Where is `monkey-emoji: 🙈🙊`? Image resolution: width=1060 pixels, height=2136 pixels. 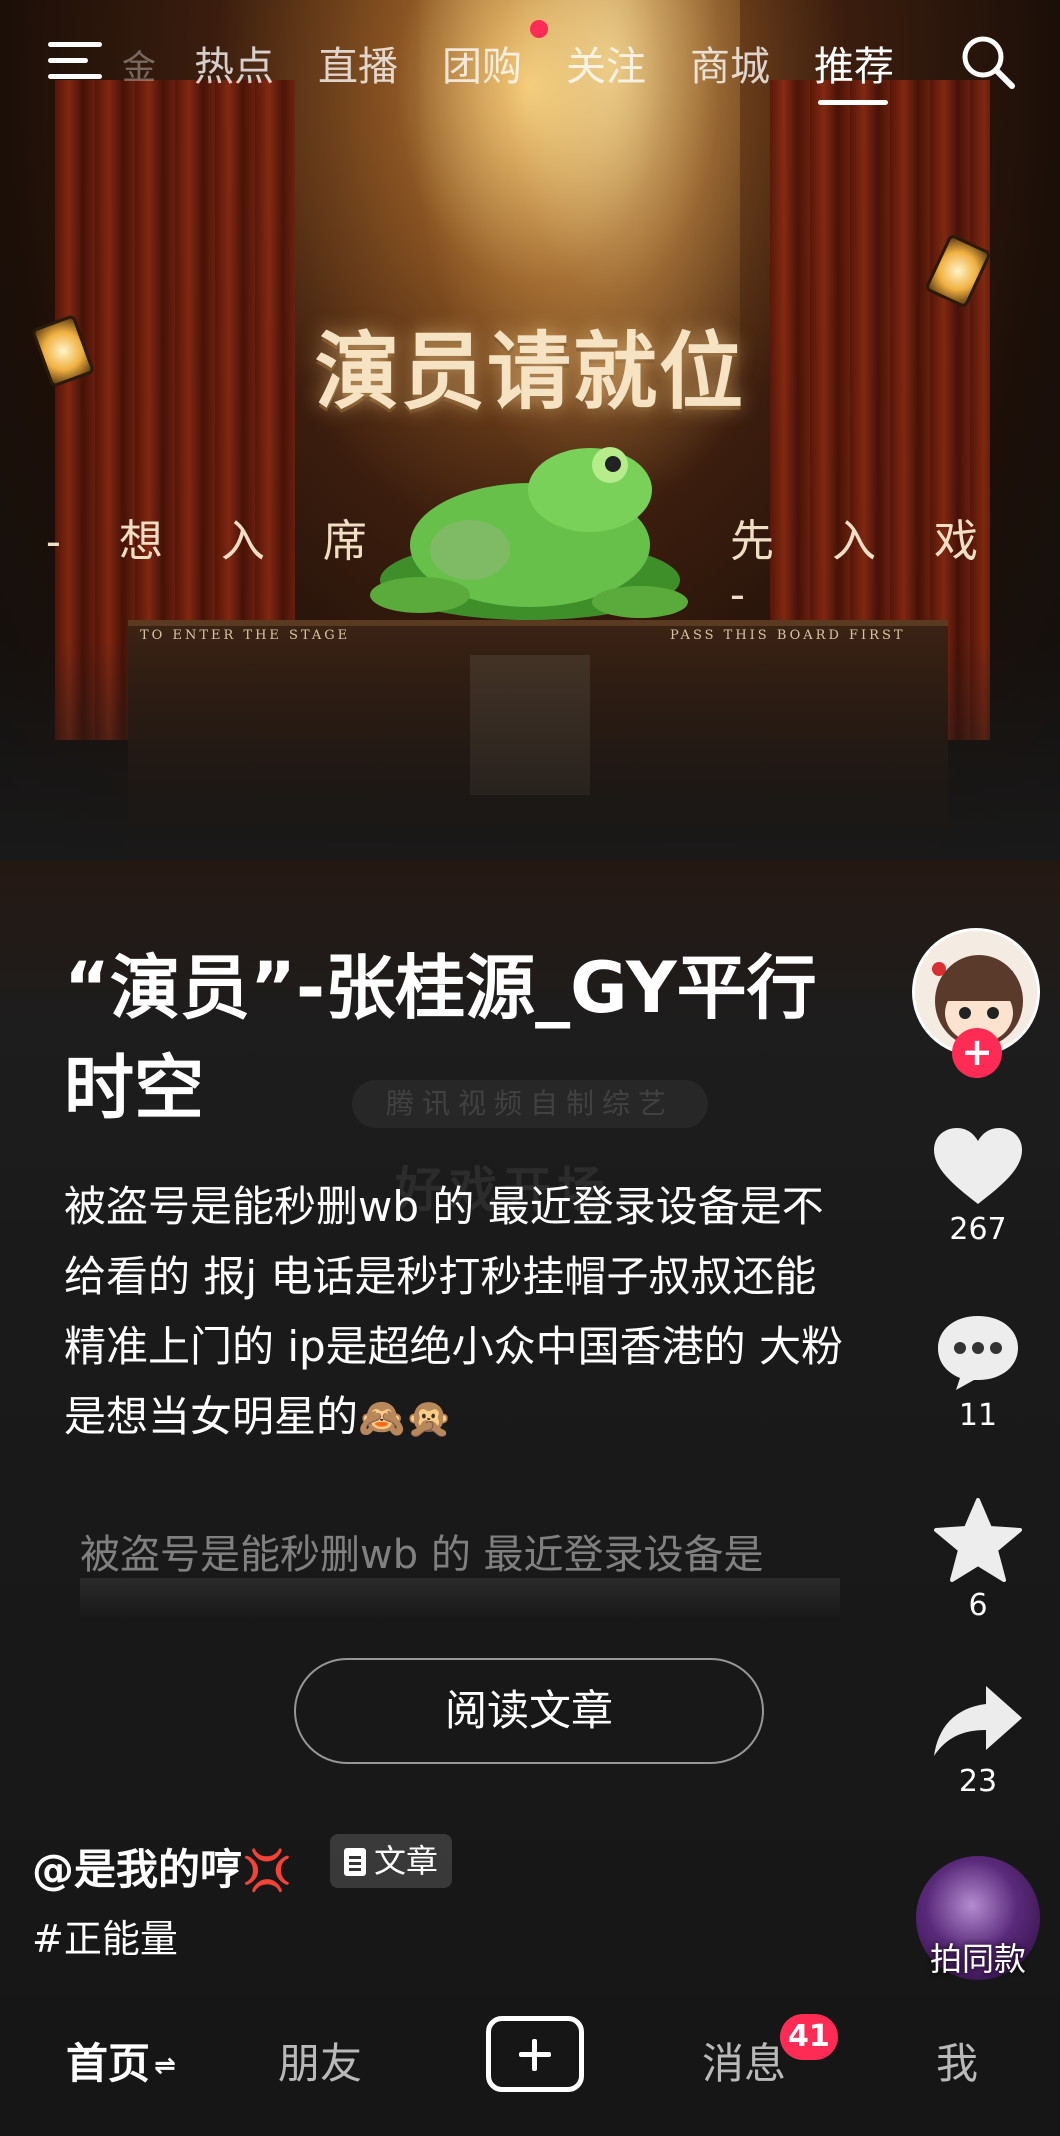 monkey-emoji: 🙈🙊 is located at coordinates (405, 1418).